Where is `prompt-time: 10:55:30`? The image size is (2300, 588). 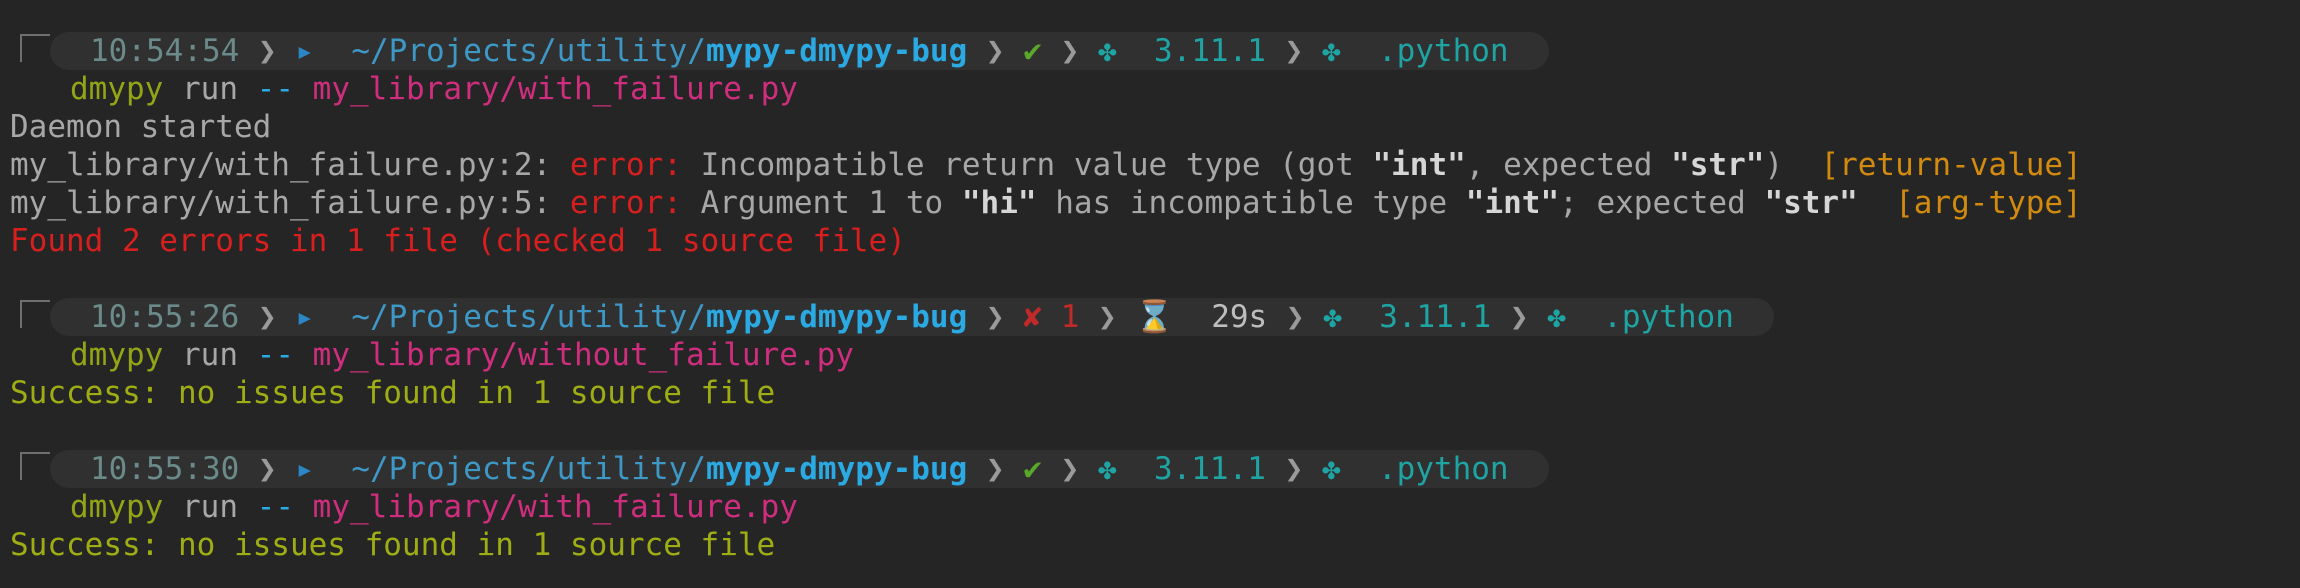
prompt-time: 10:55:30 is located at coordinates (165, 469).